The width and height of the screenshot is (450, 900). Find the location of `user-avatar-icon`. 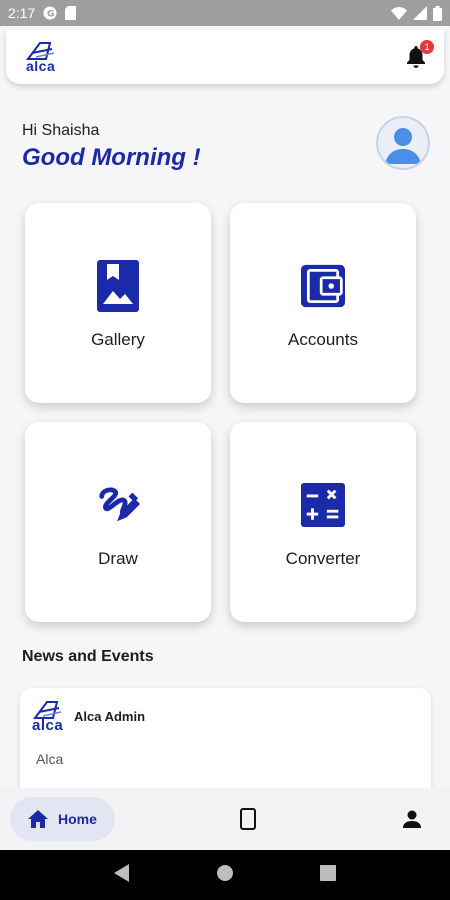

user-avatar-icon is located at coordinates (403, 146).